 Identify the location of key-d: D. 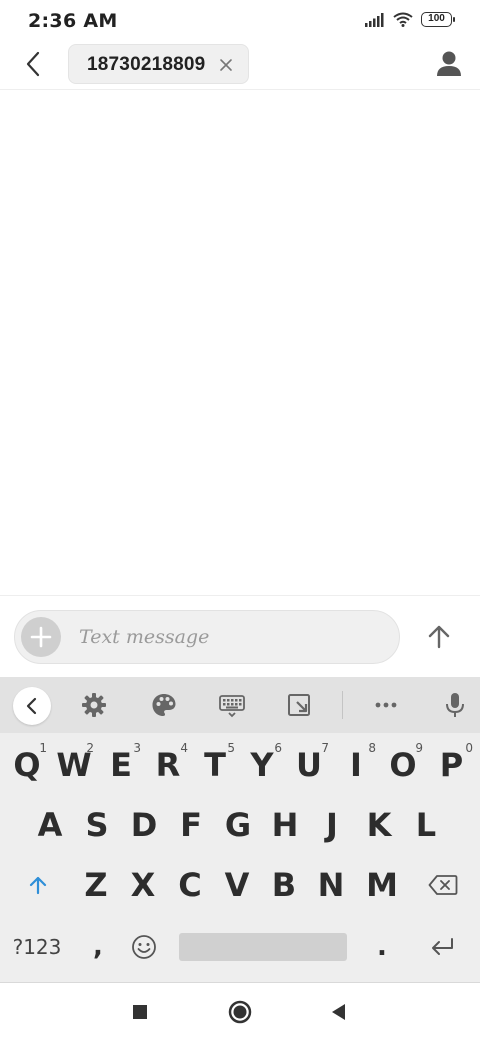
(144, 825).